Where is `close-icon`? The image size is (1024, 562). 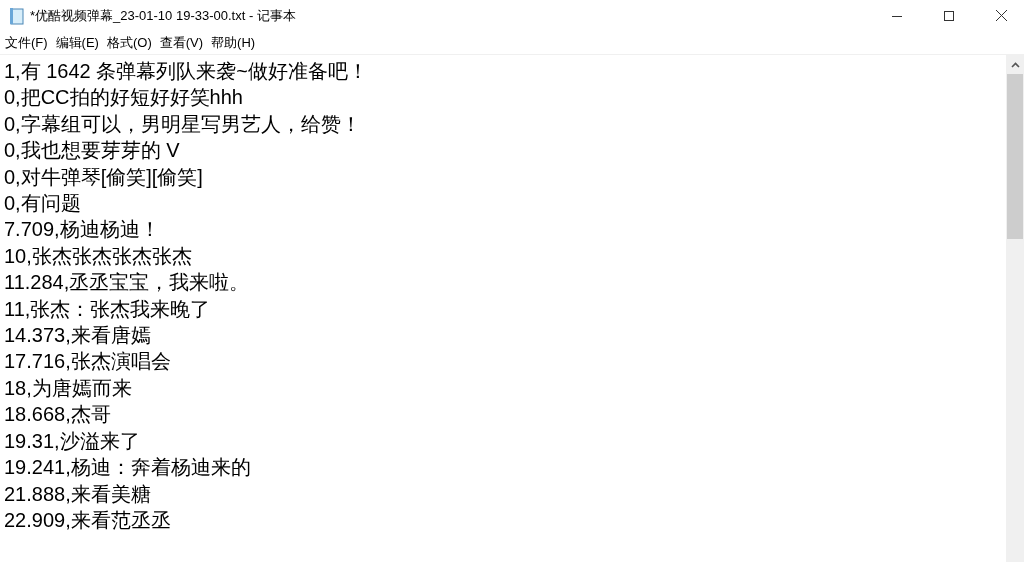
close-icon is located at coordinates (1001, 15).